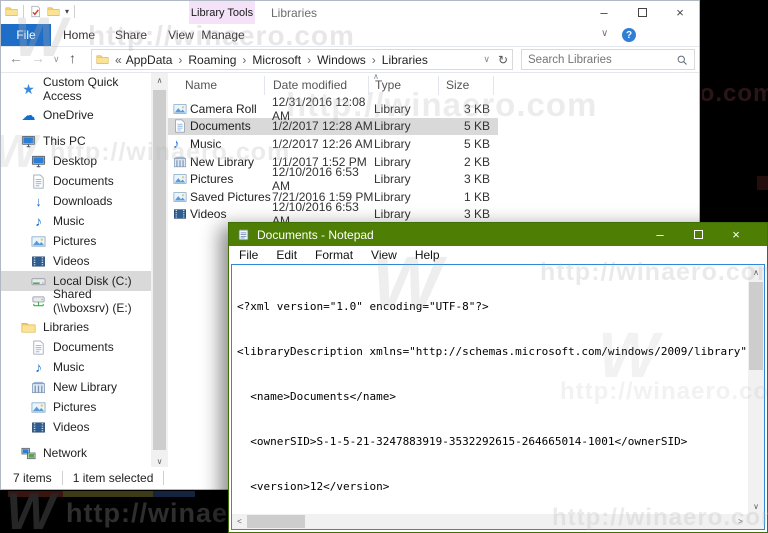 The height and width of the screenshot is (533, 768). What do you see at coordinates (92, 301) in the screenshot?
I see `sidebar-item-label: Shared (\\vboxsrv) (E:)` at bounding box center [92, 301].